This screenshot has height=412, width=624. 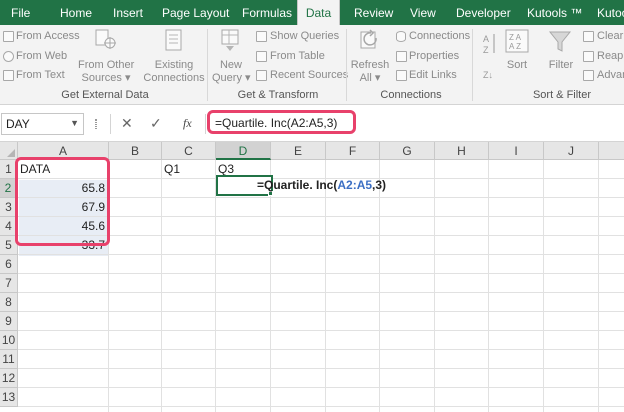 I want to click on new-query-label-2: Query ▾, so click(x=231, y=78).